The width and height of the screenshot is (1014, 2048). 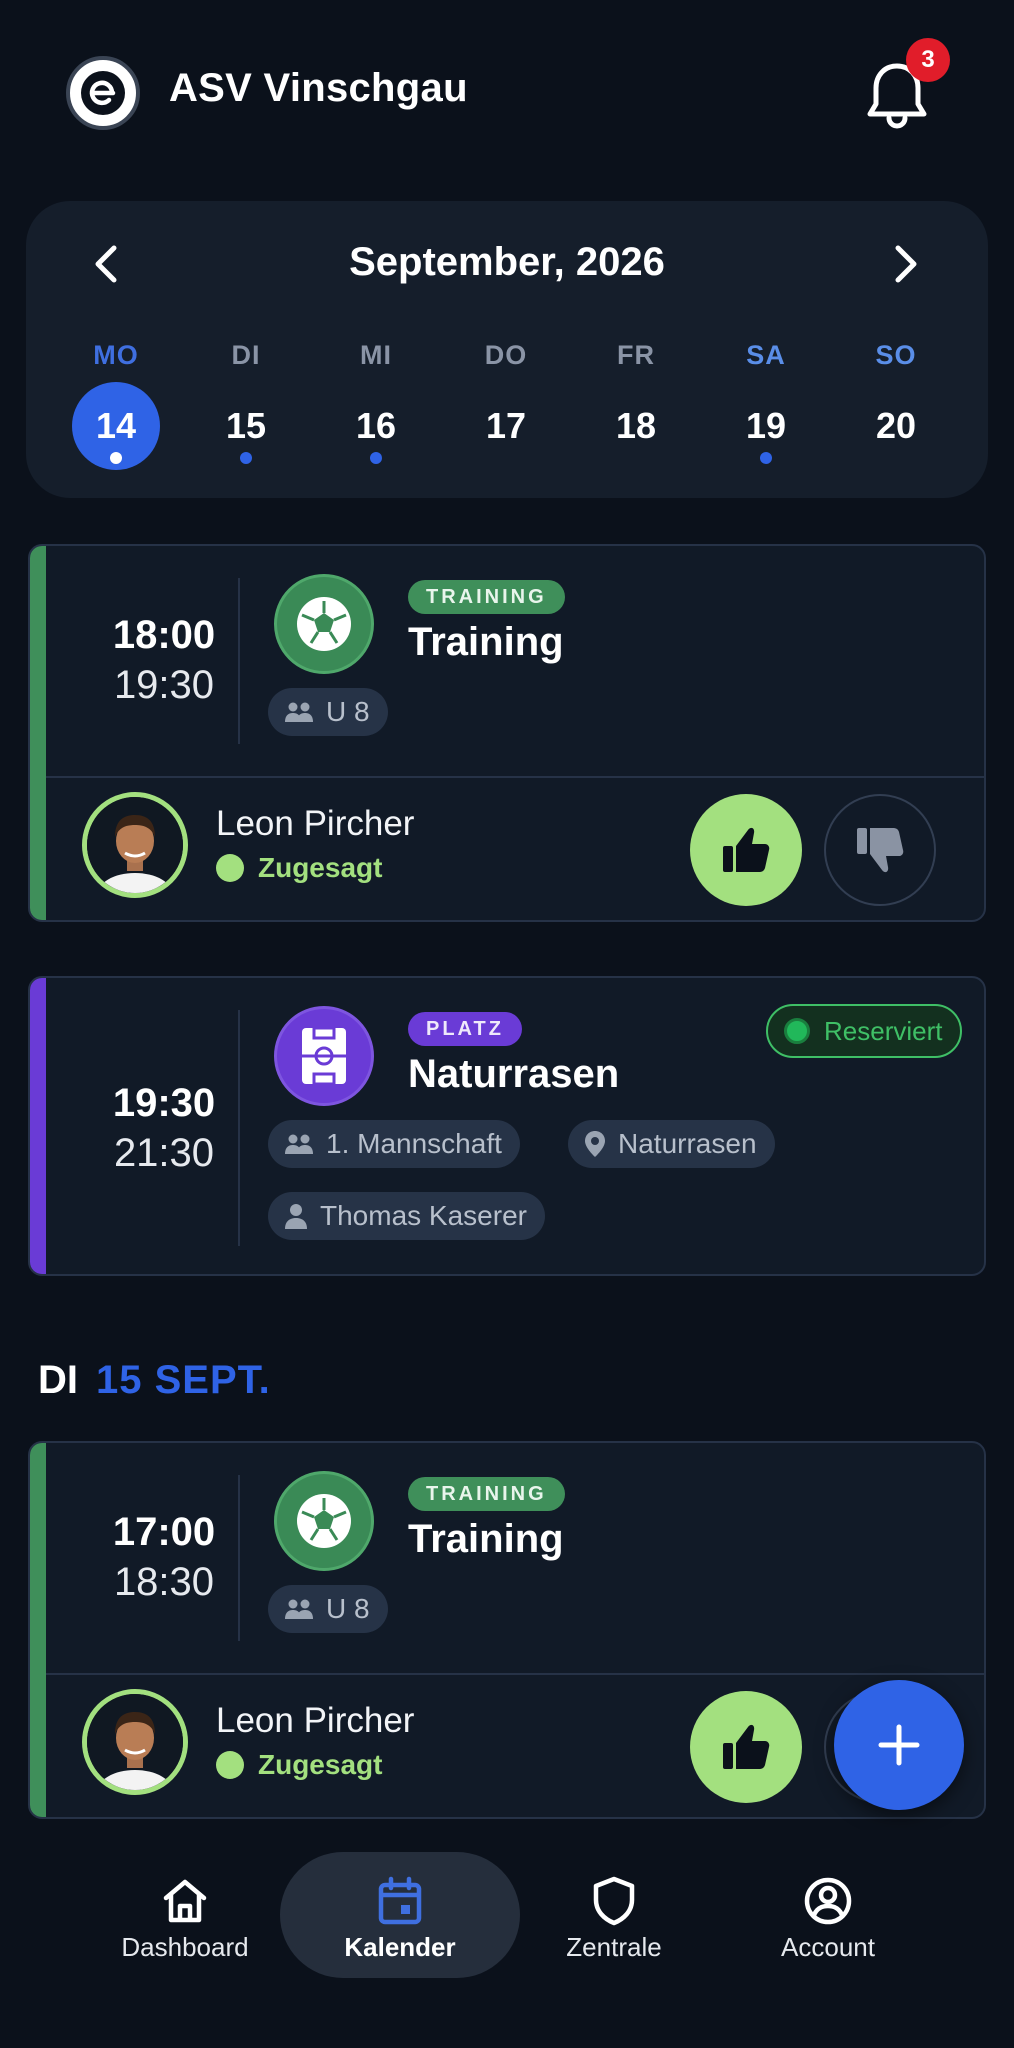 What do you see at coordinates (230, 868) in the screenshot?
I see `status-dot` at bounding box center [230, 868].